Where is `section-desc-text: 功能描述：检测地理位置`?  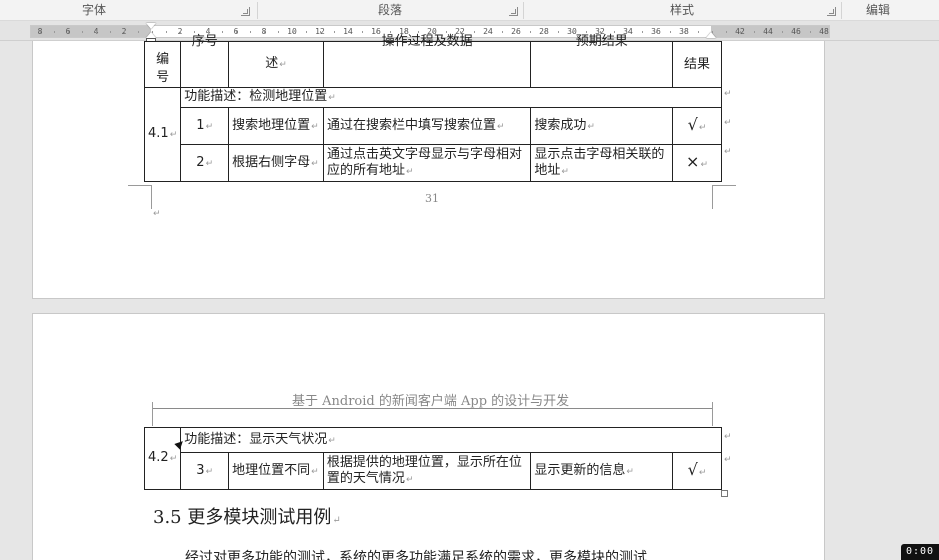 section-desc-text: 功能描述：检测地理位置 is located at coordinates (256, 96).